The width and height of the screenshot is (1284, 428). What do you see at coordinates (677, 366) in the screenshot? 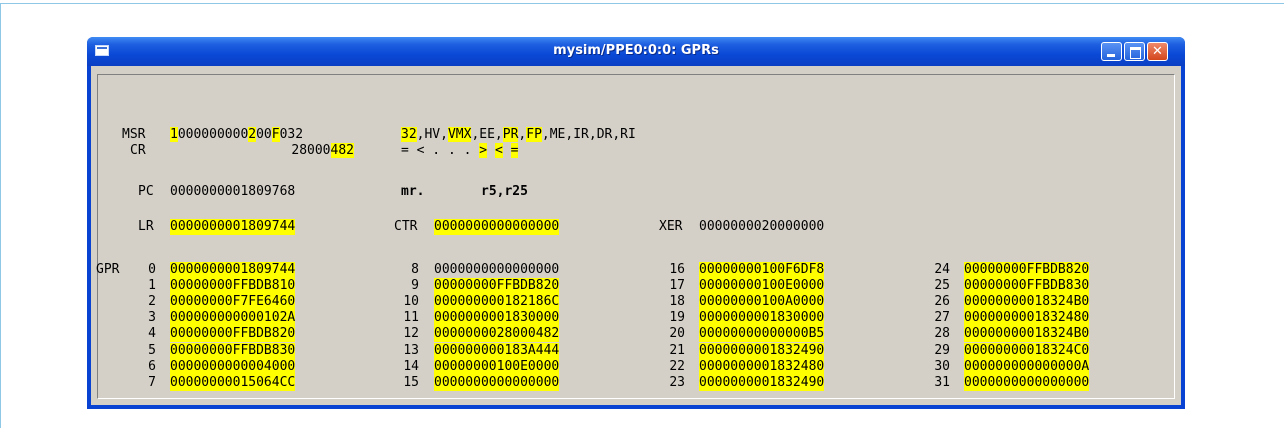
I see `gpr-number: 22` at bounding box center [677, 366].